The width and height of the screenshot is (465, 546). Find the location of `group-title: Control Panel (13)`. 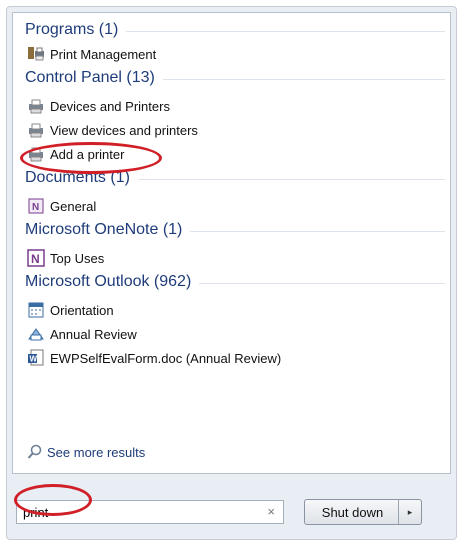

group-title: Control Panel (13) is located at coordinates (90, 77).